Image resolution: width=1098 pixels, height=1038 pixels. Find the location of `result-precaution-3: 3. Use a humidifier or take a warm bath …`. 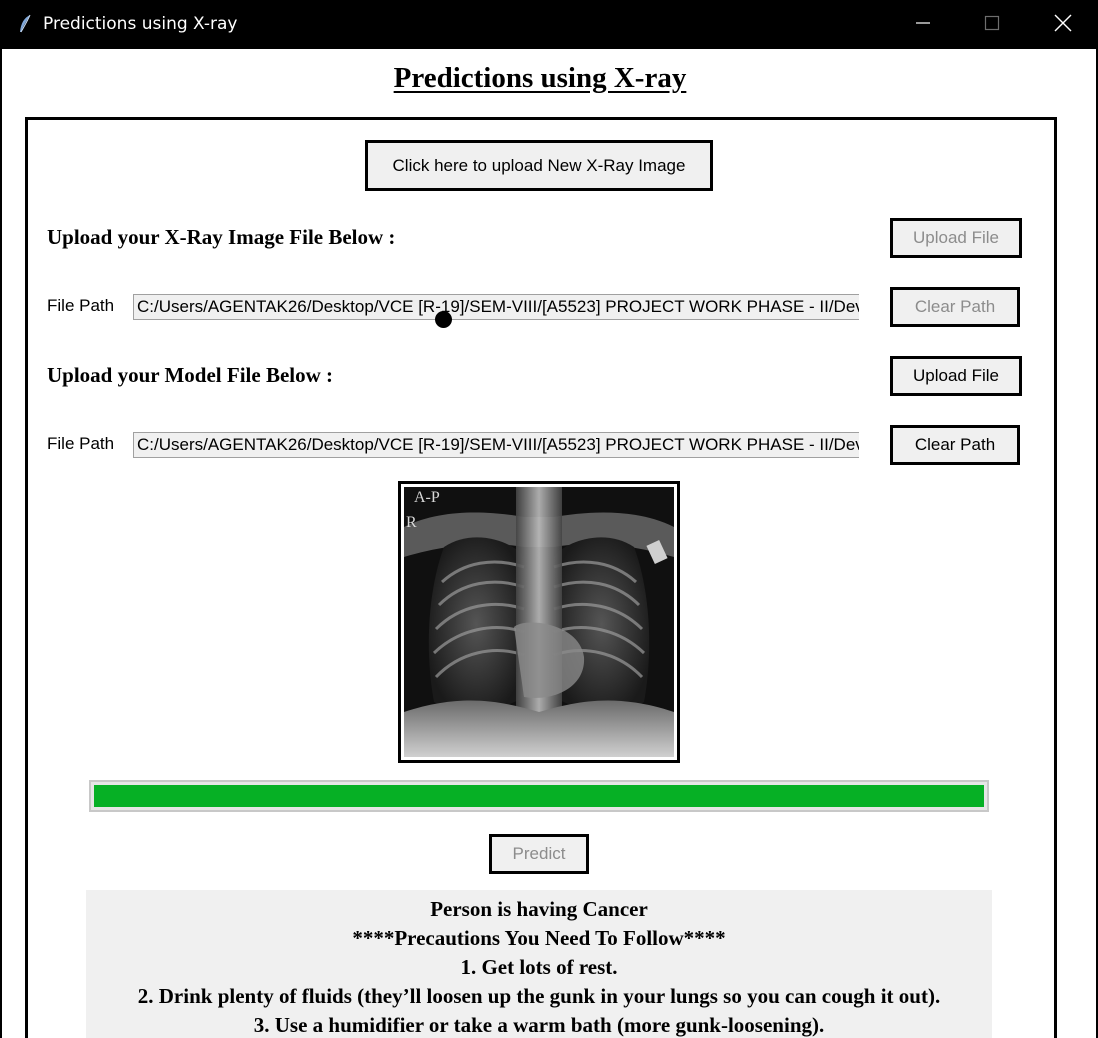

result-precaution-3: 3. Use a humidifier or take a warm bath … is located at coordinates (539, 1025).